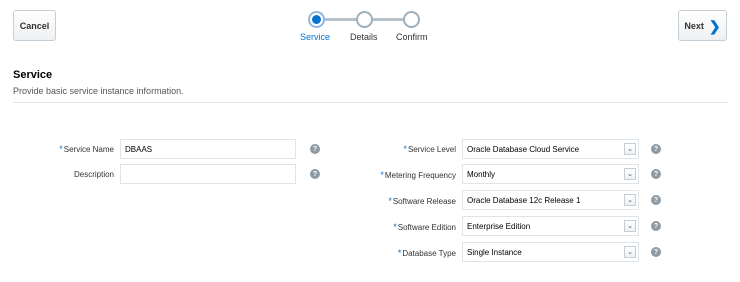 The width and height of the screenshot is (740, 282). Describe the element at coordinates (315, 37) in the screenshot. I see `train-label-service: Service` at that location.